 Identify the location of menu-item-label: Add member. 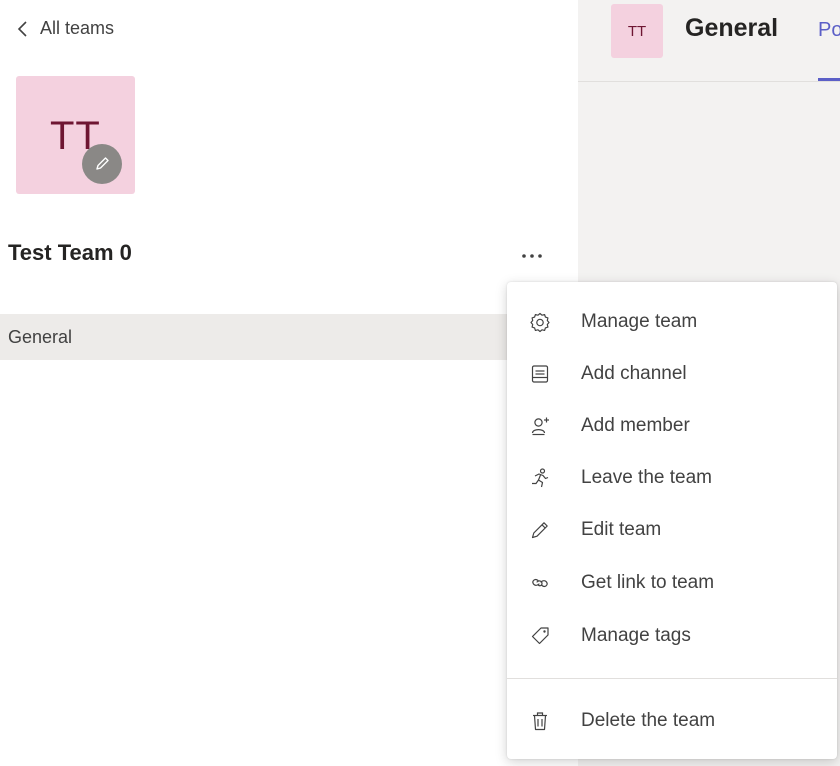
(635, 425).